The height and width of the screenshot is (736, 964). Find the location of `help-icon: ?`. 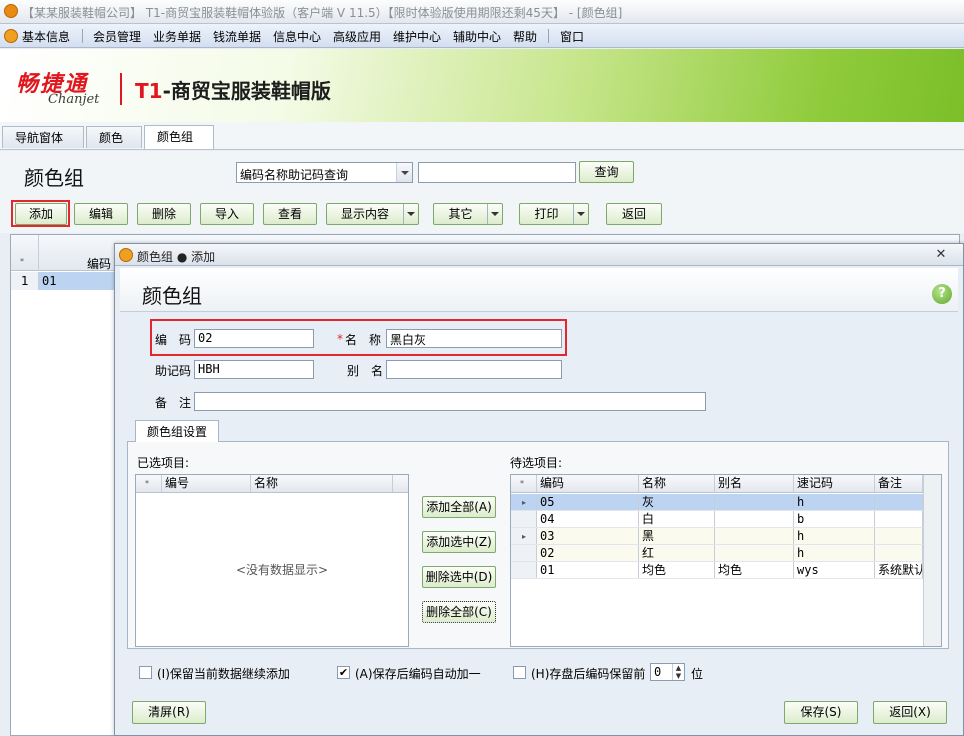

help-icon: ? is located at coordinates (942, 294).